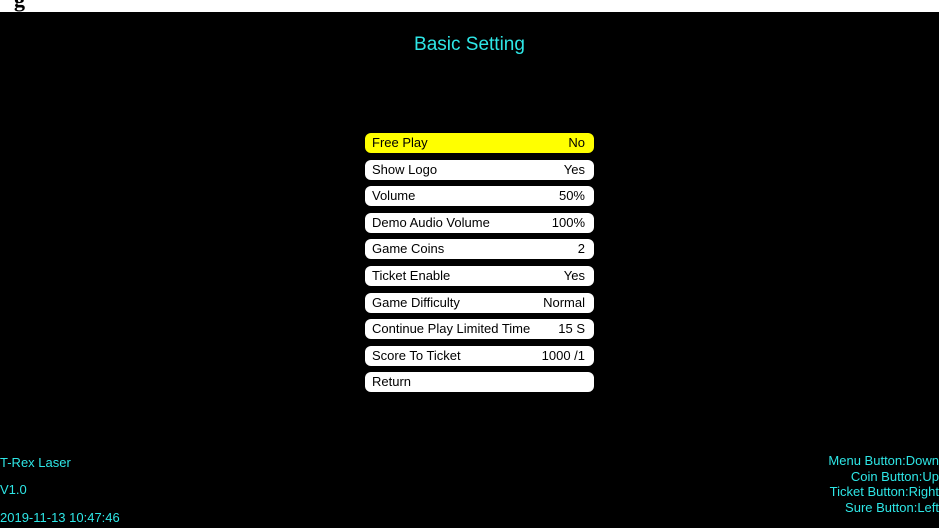 Image resolution: width=939 pixels, height=528 pixels. Describe the element at coordinates (392, 382) in the screenshot. I see `menu-item-label: Return` at that location.